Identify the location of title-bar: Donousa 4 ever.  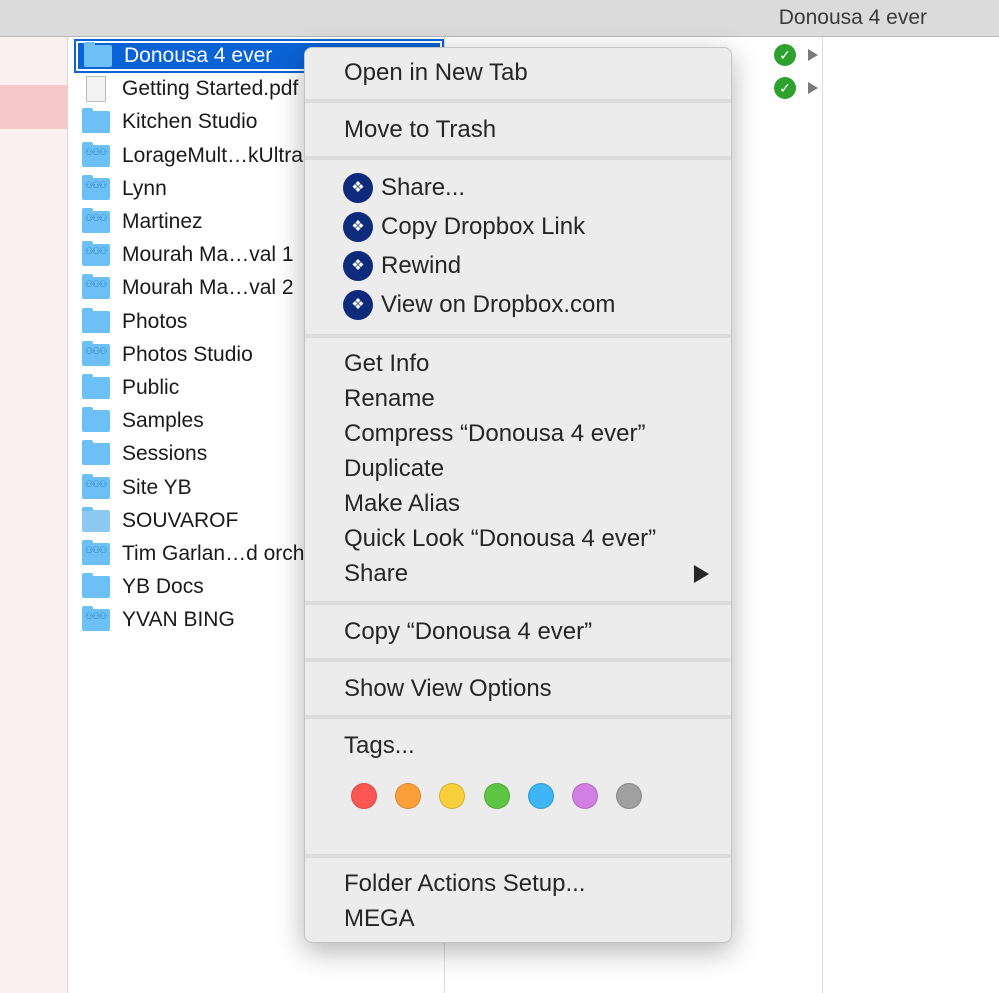
(499, 18).